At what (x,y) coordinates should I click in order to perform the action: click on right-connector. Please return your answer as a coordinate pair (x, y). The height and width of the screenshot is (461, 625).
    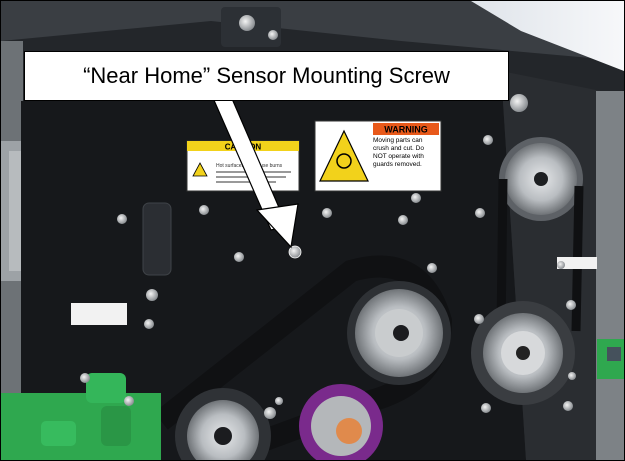
    Looking at the image, I should click on (614, 354).